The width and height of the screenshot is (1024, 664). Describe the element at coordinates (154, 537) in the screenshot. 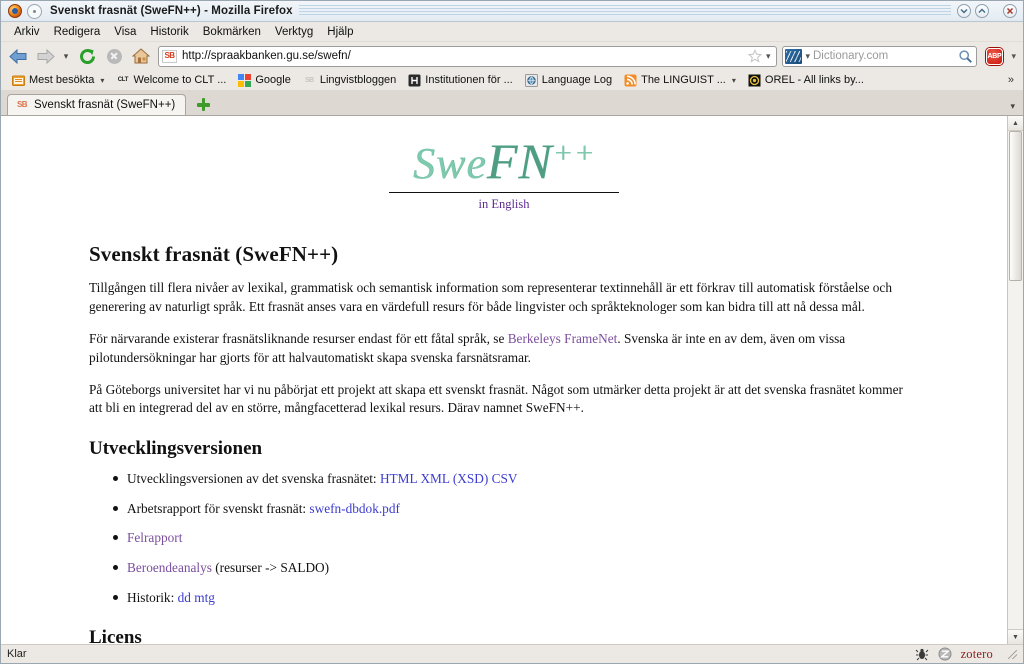

I see `felrapport-link: Felrapport` at that location.